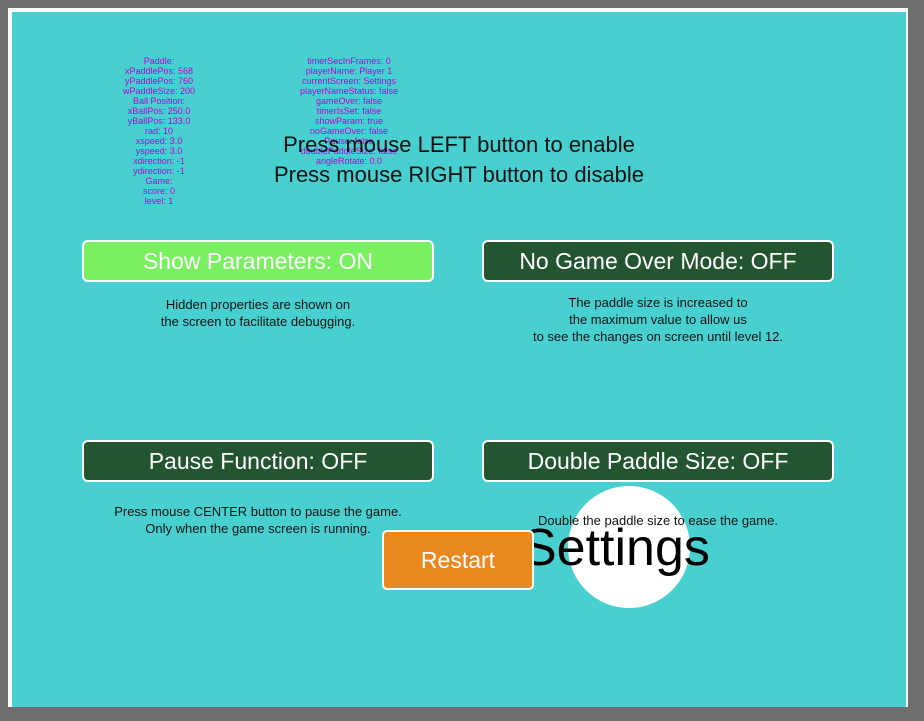 This screenshot has height=721, width=924. I want to click on debug-line: gameOver: false, so click(349, 101).